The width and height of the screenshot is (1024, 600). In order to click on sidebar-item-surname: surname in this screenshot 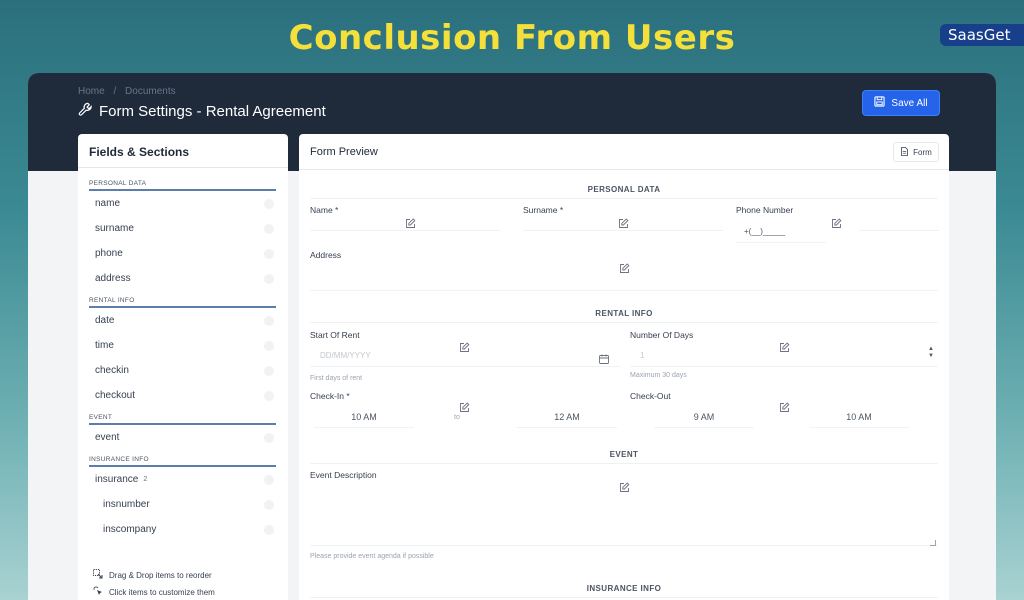, I will do `click(183, 228)`.